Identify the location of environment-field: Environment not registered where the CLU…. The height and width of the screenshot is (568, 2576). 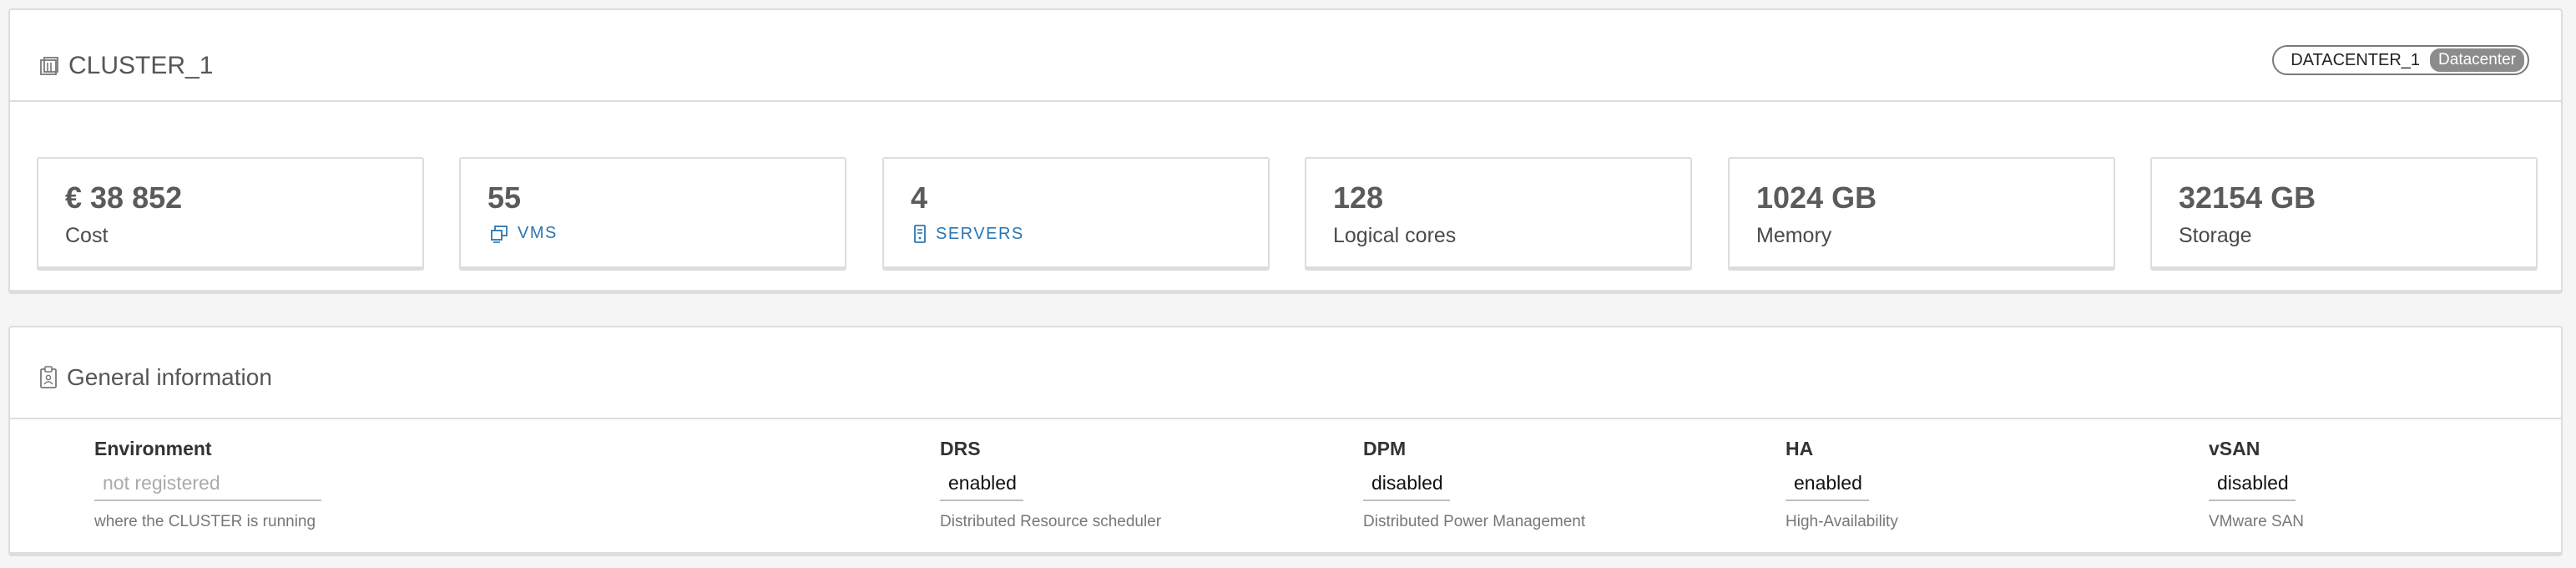
(207, 484).